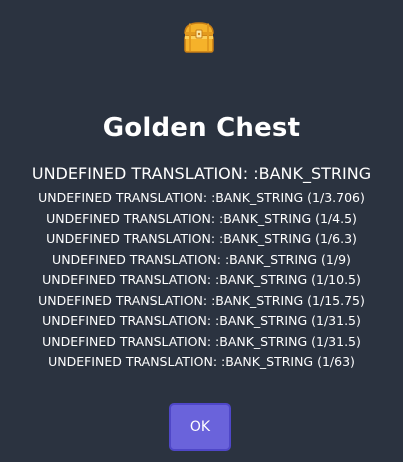  Describe the element at coordinates (201, 173) in the screenshot. I see `dialog-subtitle: UNDEFINED TRANSLATION: :BANK_STRING` at that location.